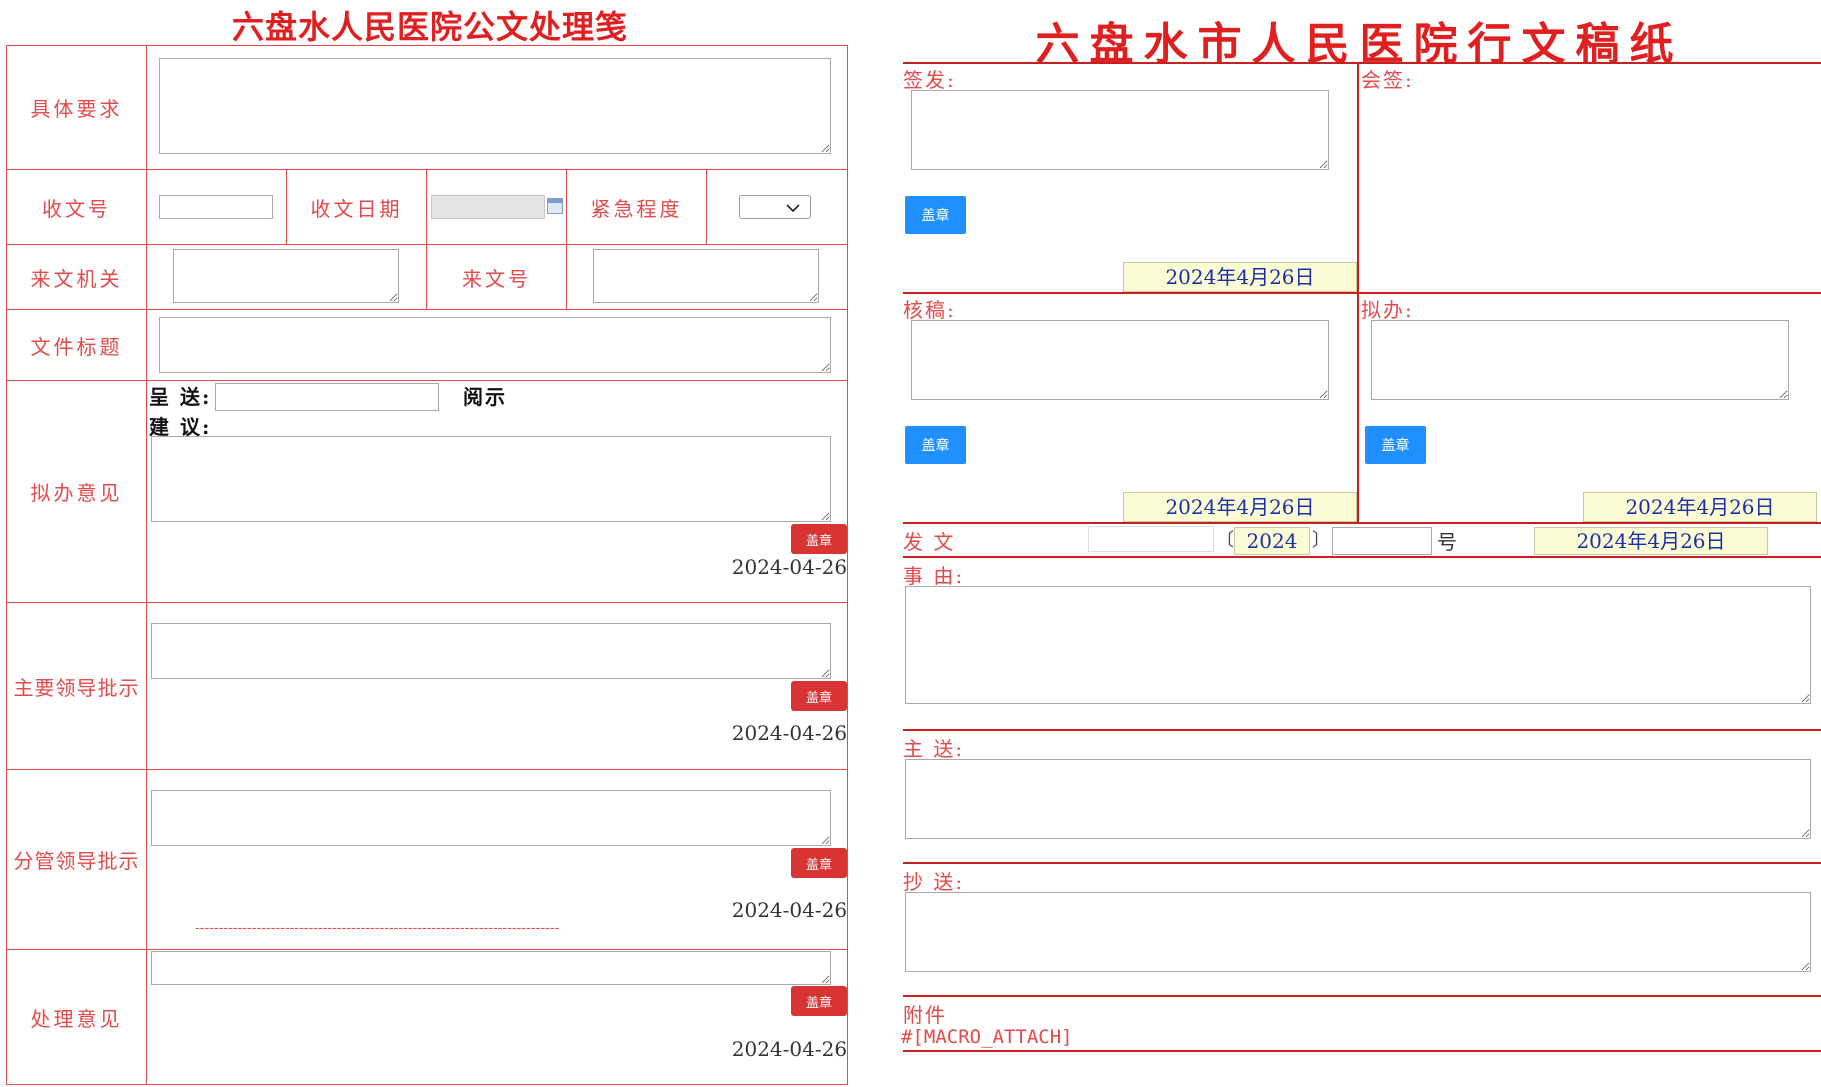 The image size is (1821, 1087). What do you see at coordinates (491, 479) in the screenshot?
I see `proposal-textarea` at bounding box center [491, 479].